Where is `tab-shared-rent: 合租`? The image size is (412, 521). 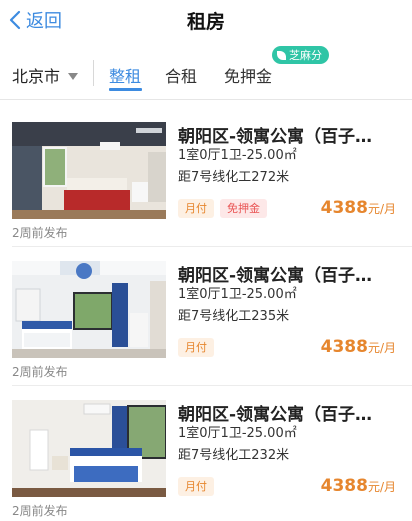 tab-shared-rent: 合租 is located at coordinates (181, 75).